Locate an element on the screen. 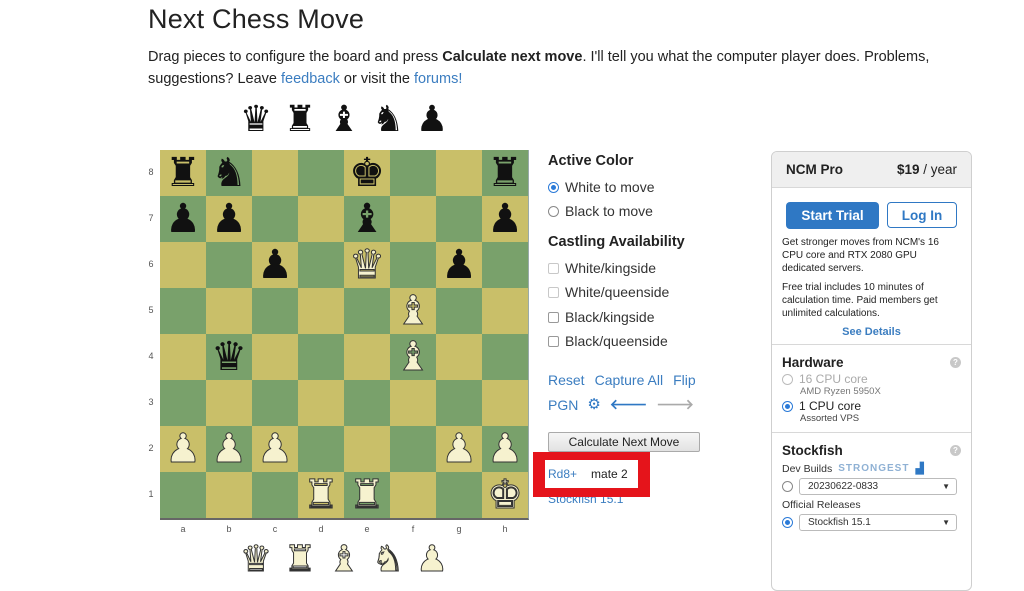 The height and width of the screenshot is (591, 1024). official-release-radio is located at coordinates (787, 522).